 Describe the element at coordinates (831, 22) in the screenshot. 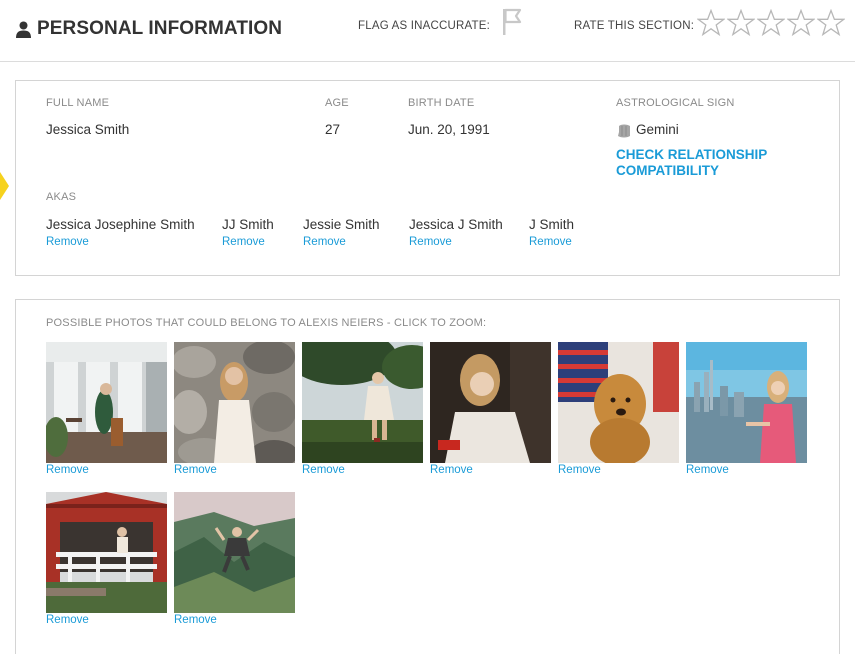

I see `star-5-icon` at that location.